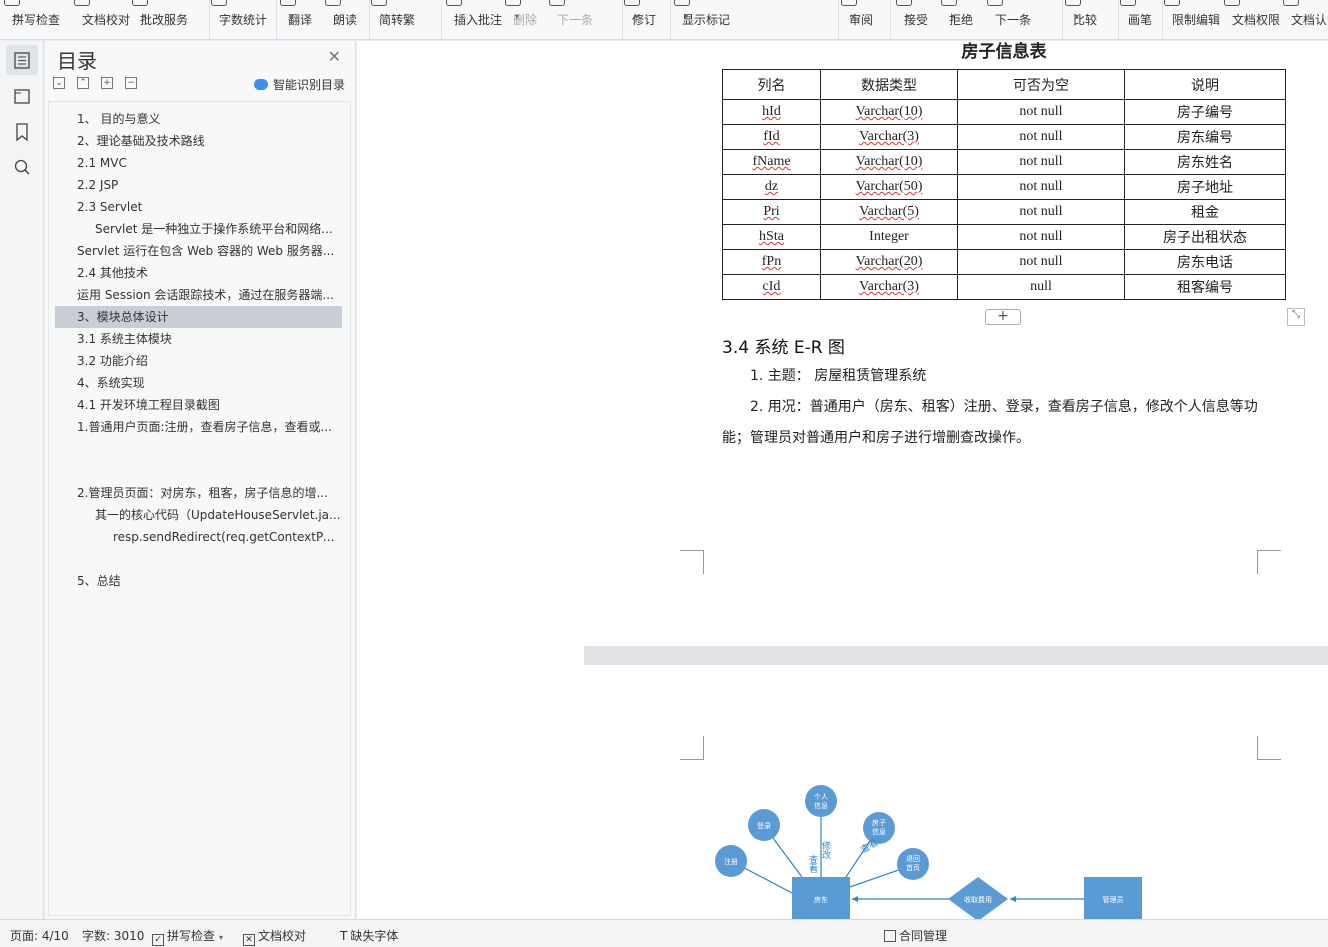 This screenshot has width=1328, height=947. Describe the element at coordinates (22, 60) in the screenshot. I see `toc-panel-icon` at that location.